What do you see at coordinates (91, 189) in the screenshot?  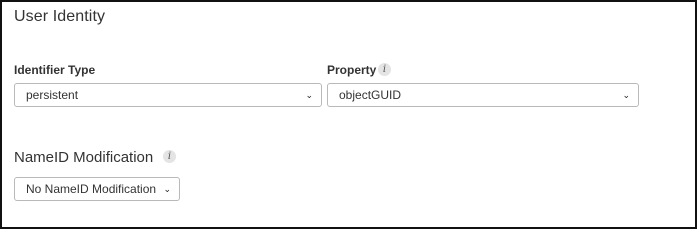 I see `nameid-modification-value: No NameID Modification` at bounding box center [91, 189].